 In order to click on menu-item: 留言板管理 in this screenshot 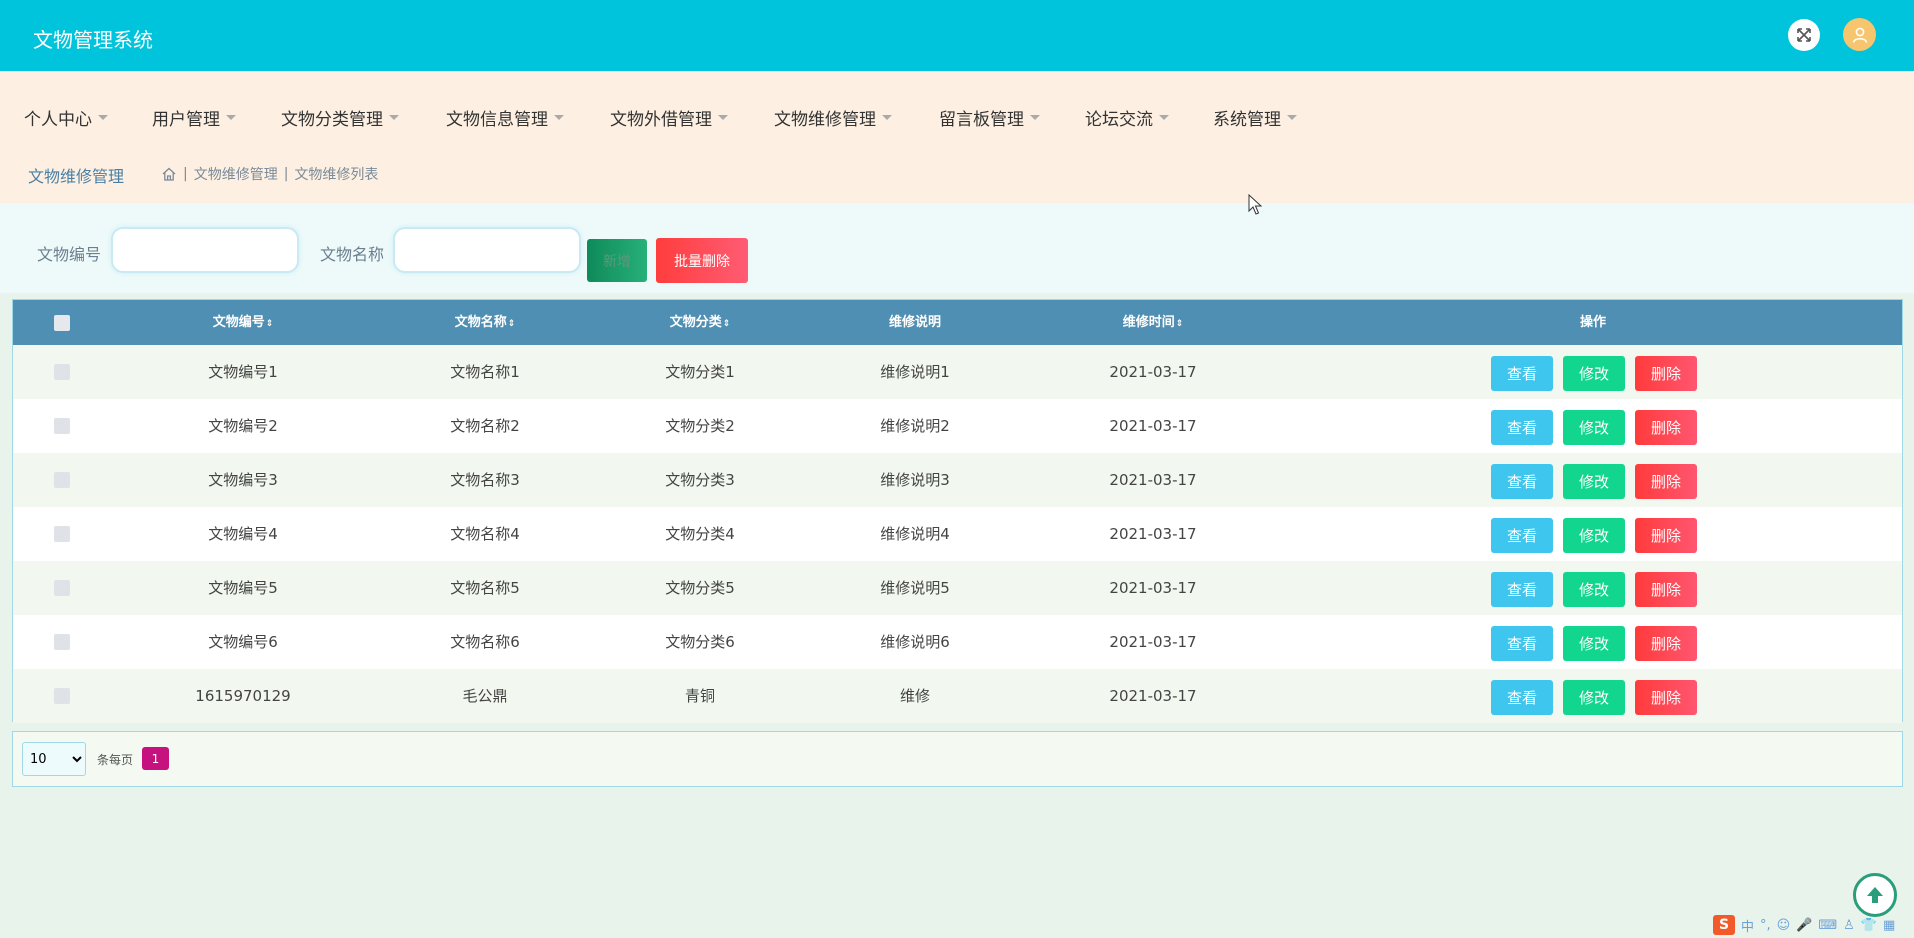, I will do `click(989, 117)`.